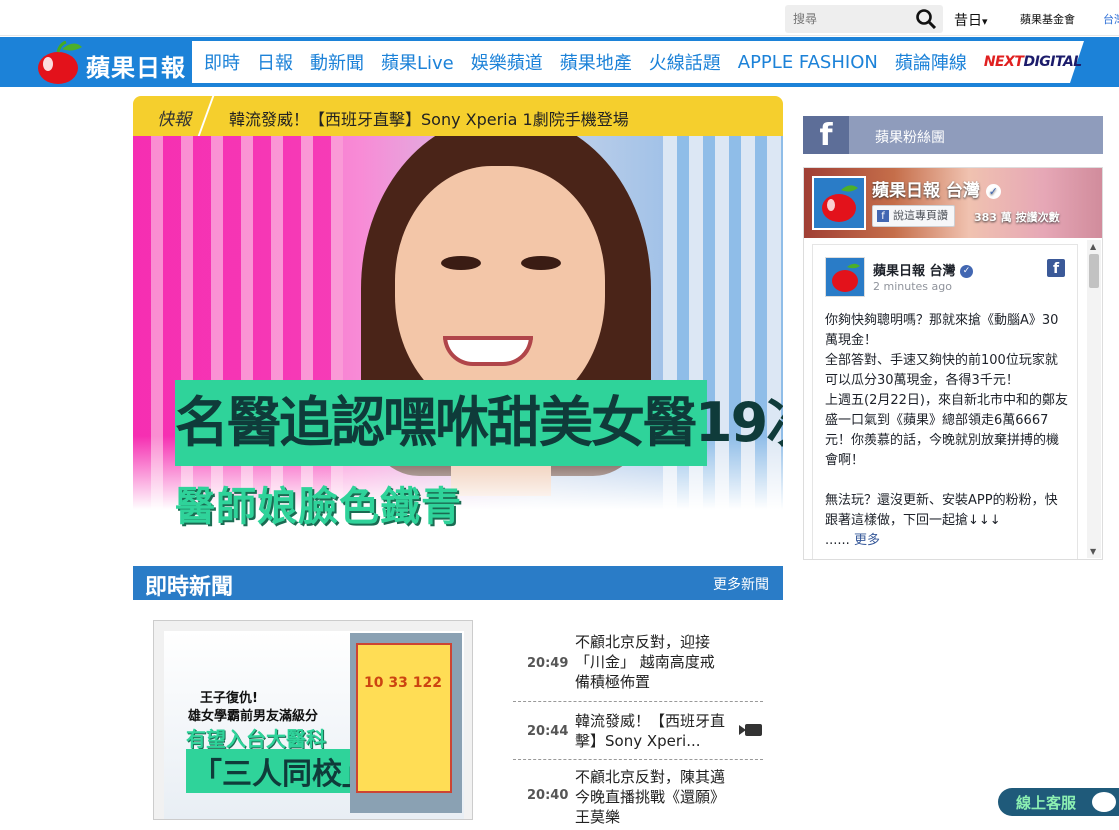  I want to click on scroll-up-icon: ▲, so click(1093, 246).